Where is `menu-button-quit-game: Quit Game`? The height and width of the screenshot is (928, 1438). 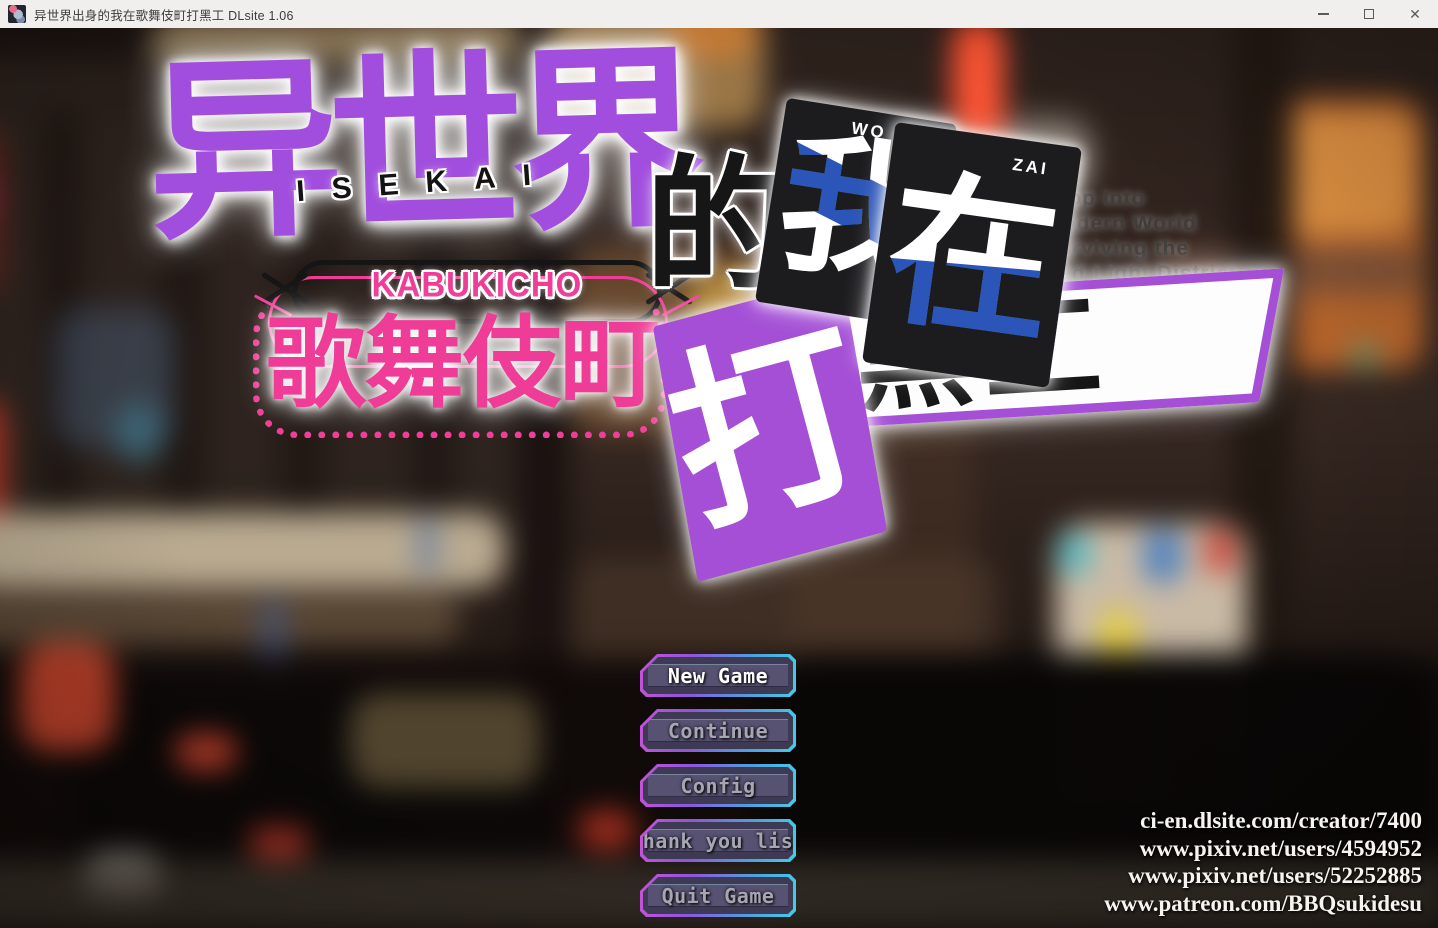 menu-button-quit-game: Quit Game is located at coordinates (718, 895).